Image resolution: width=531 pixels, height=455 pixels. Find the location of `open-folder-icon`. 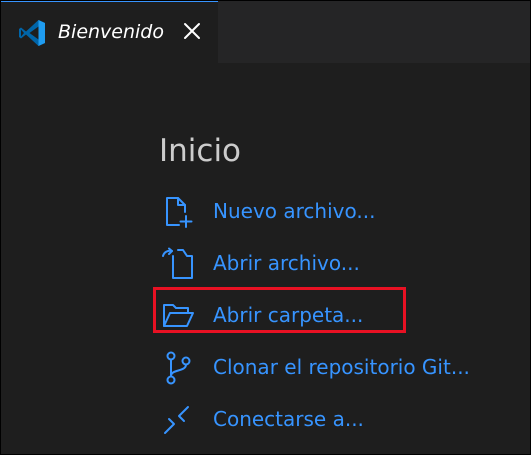

open-folder-icon is located at coordinates (178, 316).